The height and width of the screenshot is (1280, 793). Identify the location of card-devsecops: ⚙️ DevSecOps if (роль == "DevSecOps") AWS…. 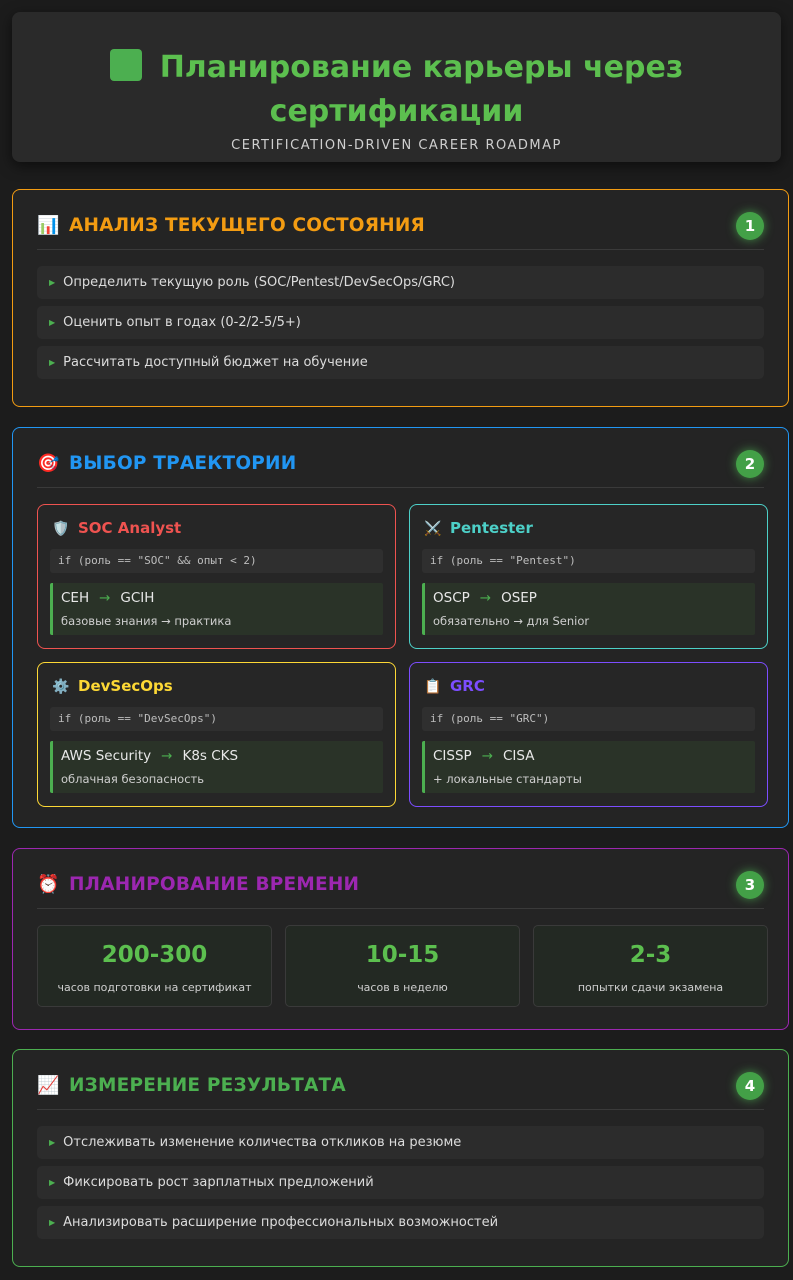
(216, 734).